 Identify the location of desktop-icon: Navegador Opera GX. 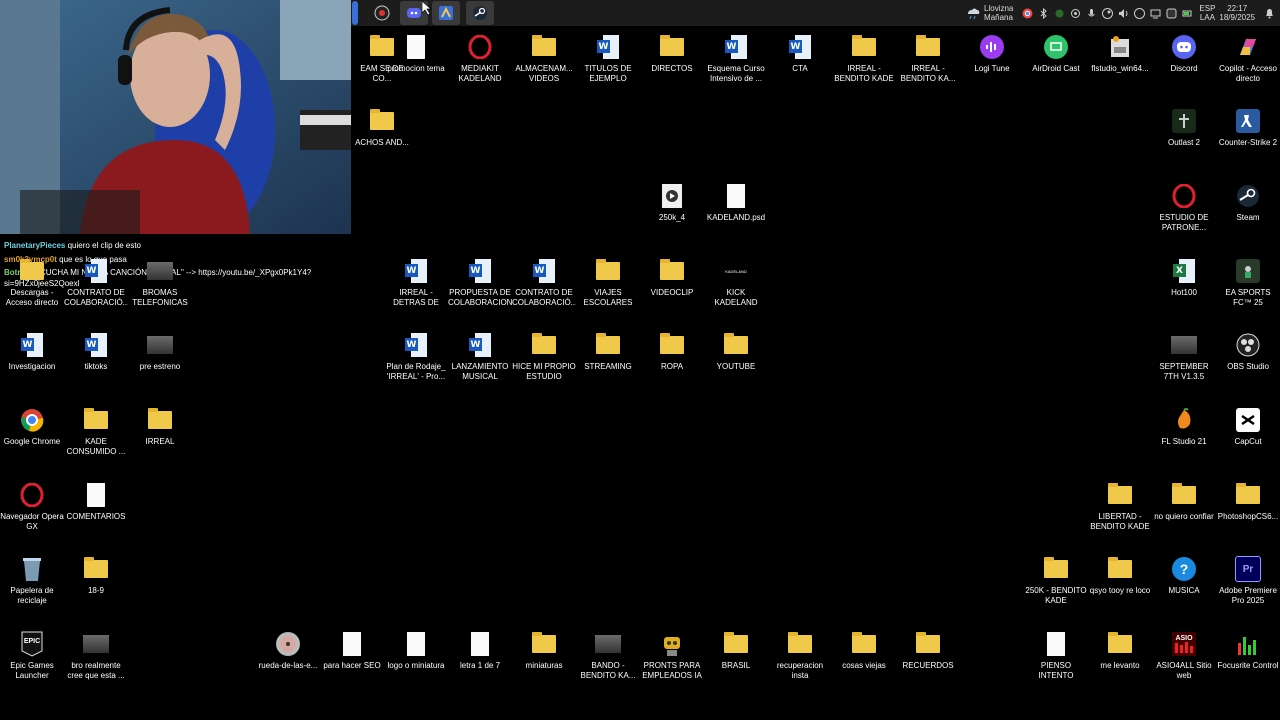
(32, 513).